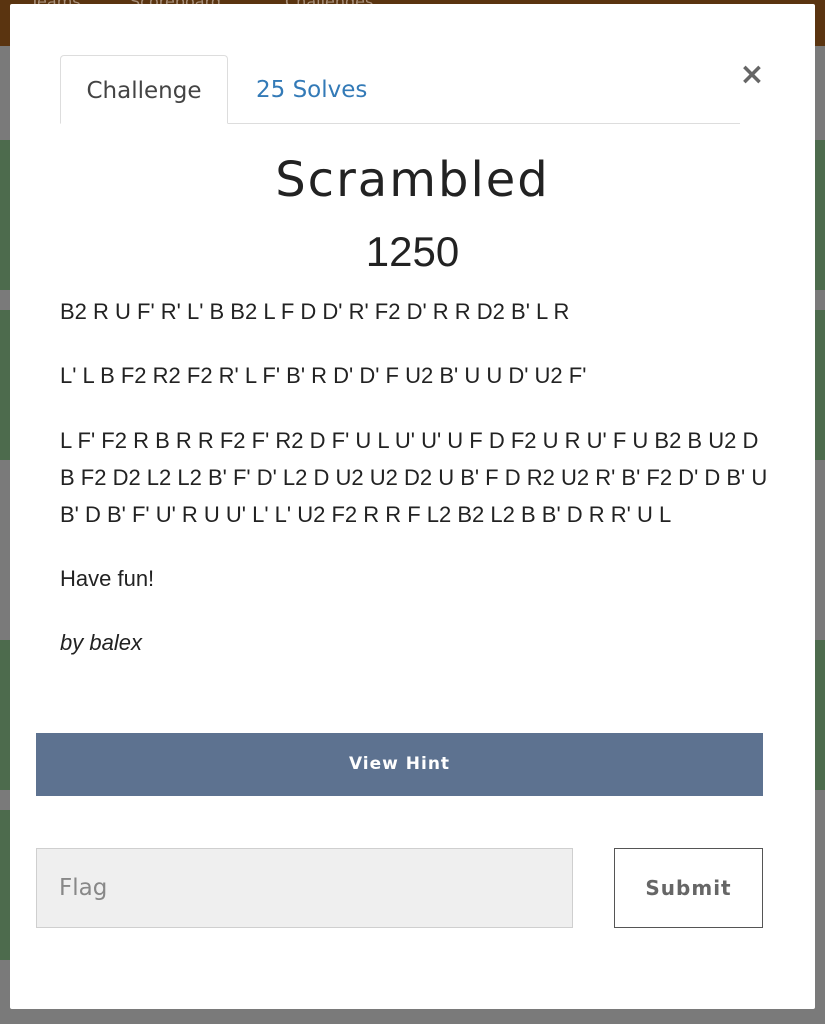 The width and height of the screenshot is (825, 1024). Describe the element at coordinates (107, 578) in the screenshot. I see `description-line: Have fun!` at that location.